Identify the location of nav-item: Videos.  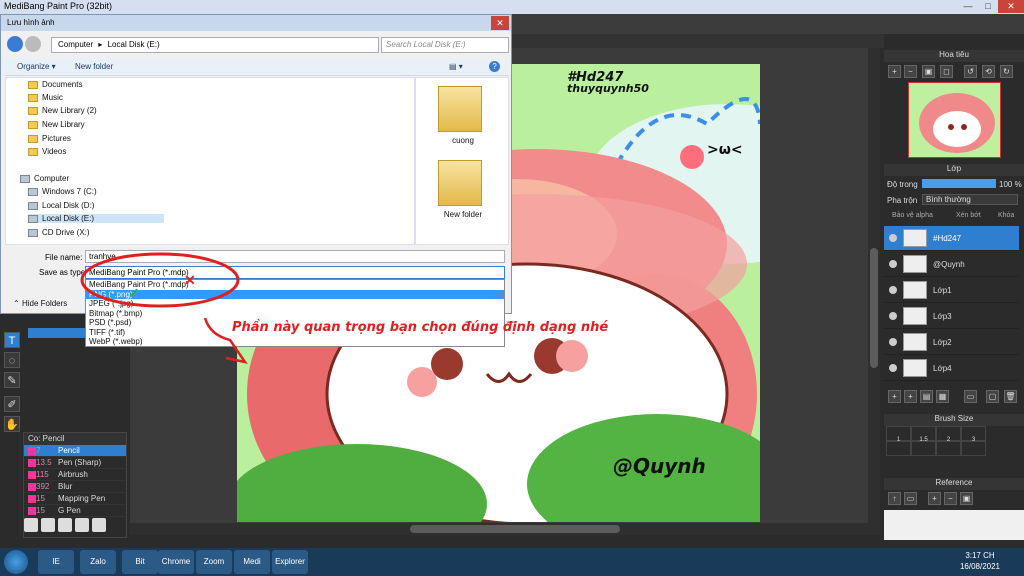
(47, 151).